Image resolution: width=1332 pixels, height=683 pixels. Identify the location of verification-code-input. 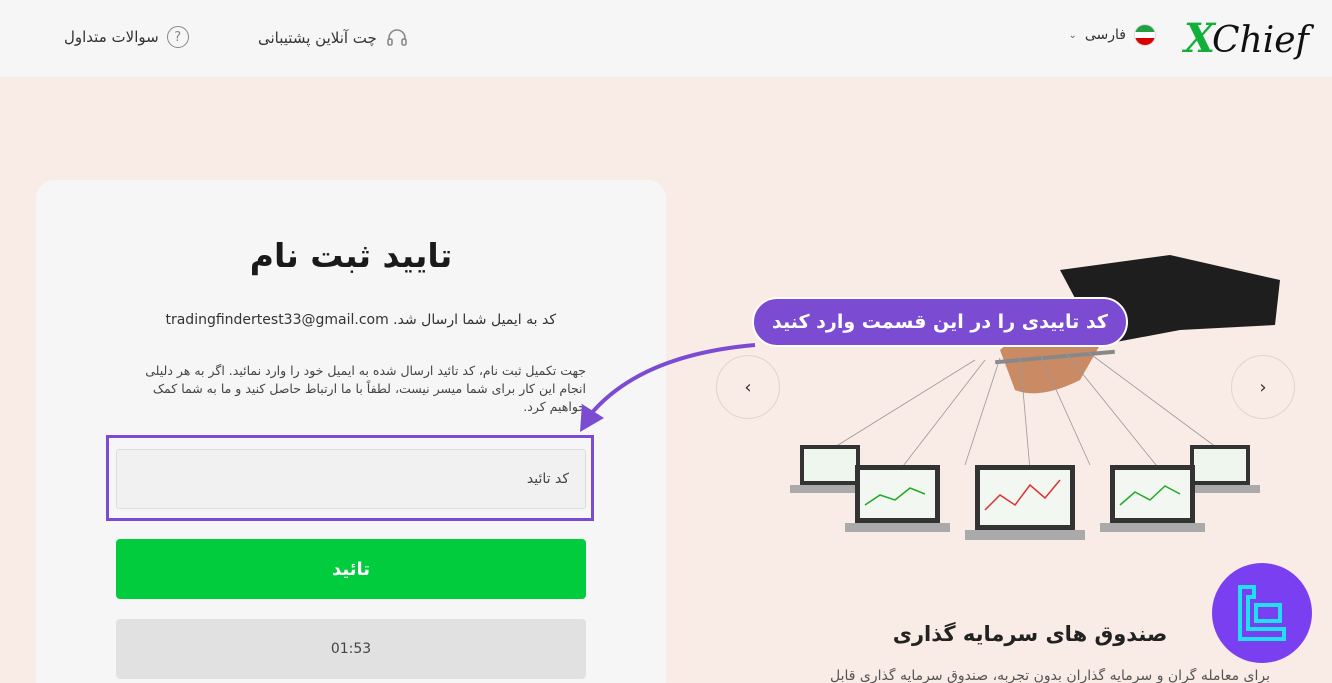
(351, 479).